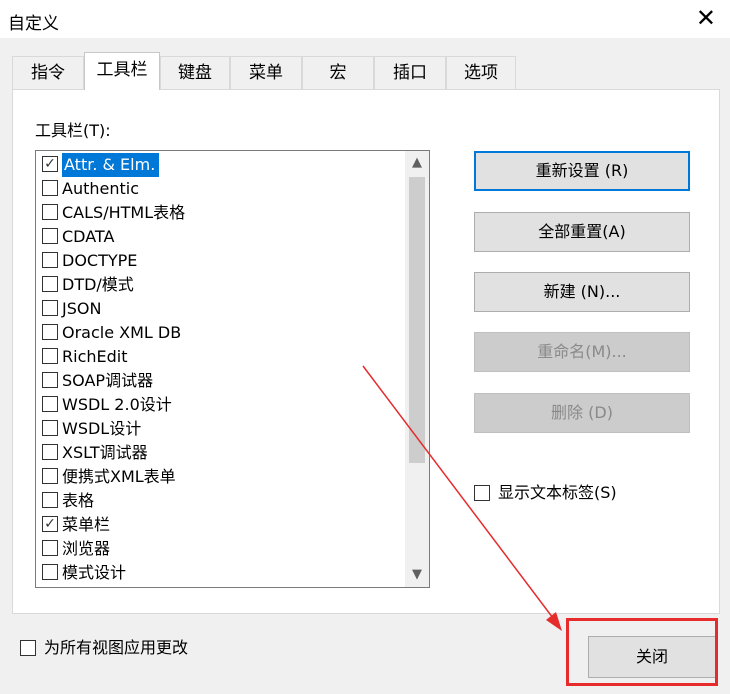 This screenshot has width=730, height=694. What do you see at coordinates (462, 498) in the screenshot?
I see `annotation-arrow` at bounding box center [462, 498].